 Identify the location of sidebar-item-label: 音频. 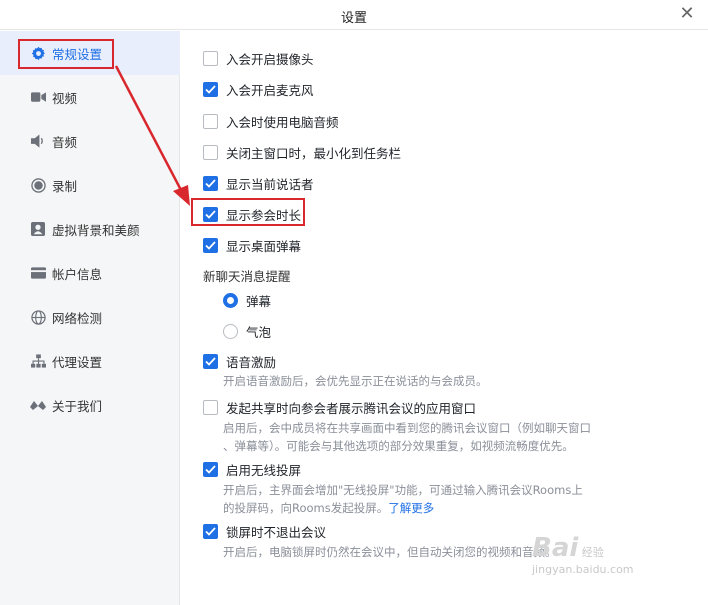
(65, 142).